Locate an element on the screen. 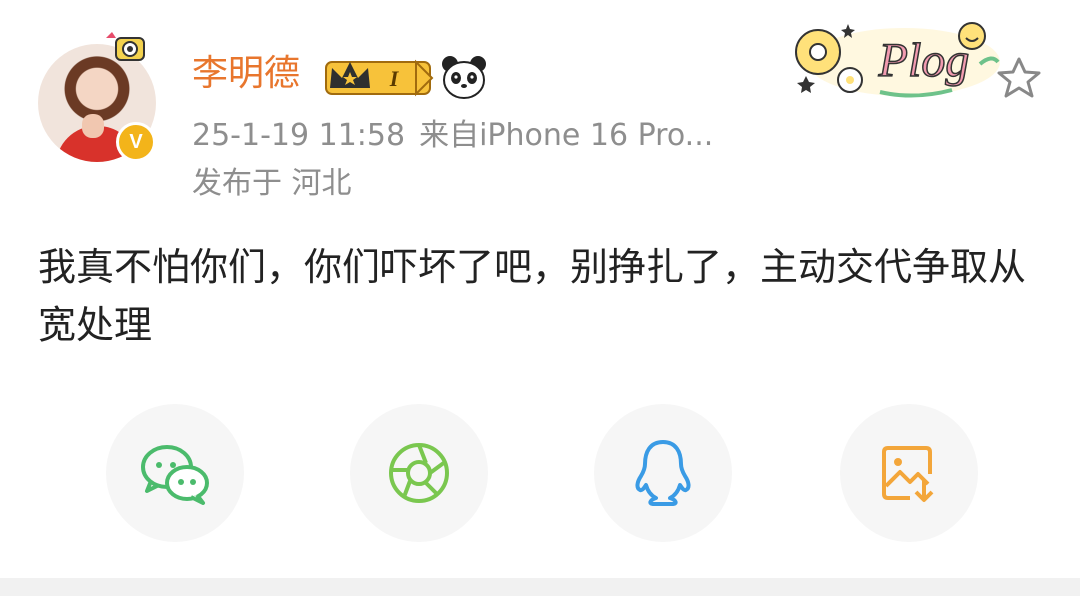 The height and width of the screenshot is (596, 1080). share-moments-button is located at coordinates (419, 473).